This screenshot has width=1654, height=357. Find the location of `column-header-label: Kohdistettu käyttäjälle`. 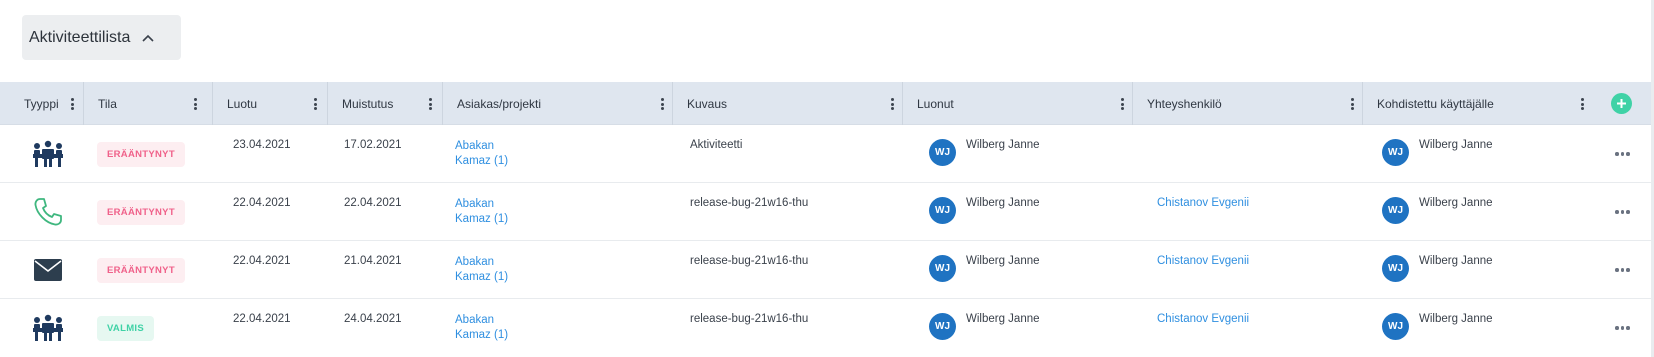

column-header-label: Kohdistettu käyttäjälle is located at coordinates (1435, 103).